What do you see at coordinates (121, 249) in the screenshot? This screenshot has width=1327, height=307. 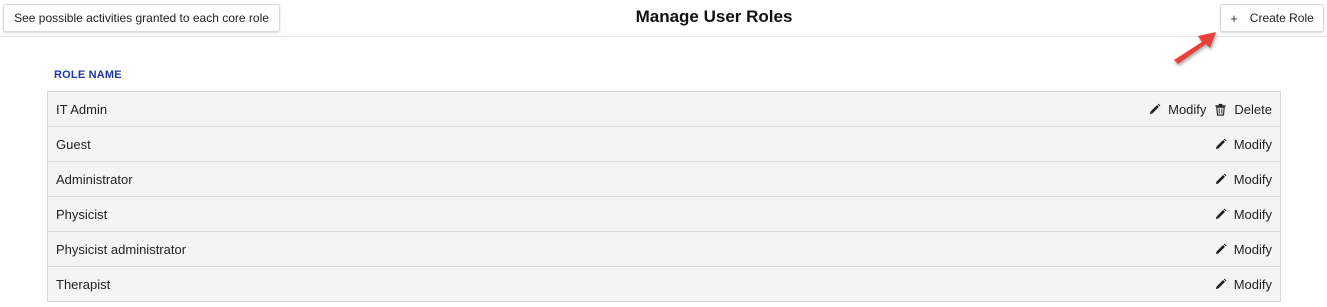 I see `role-name: Physicist administrator` at bounding box center [121, 249].